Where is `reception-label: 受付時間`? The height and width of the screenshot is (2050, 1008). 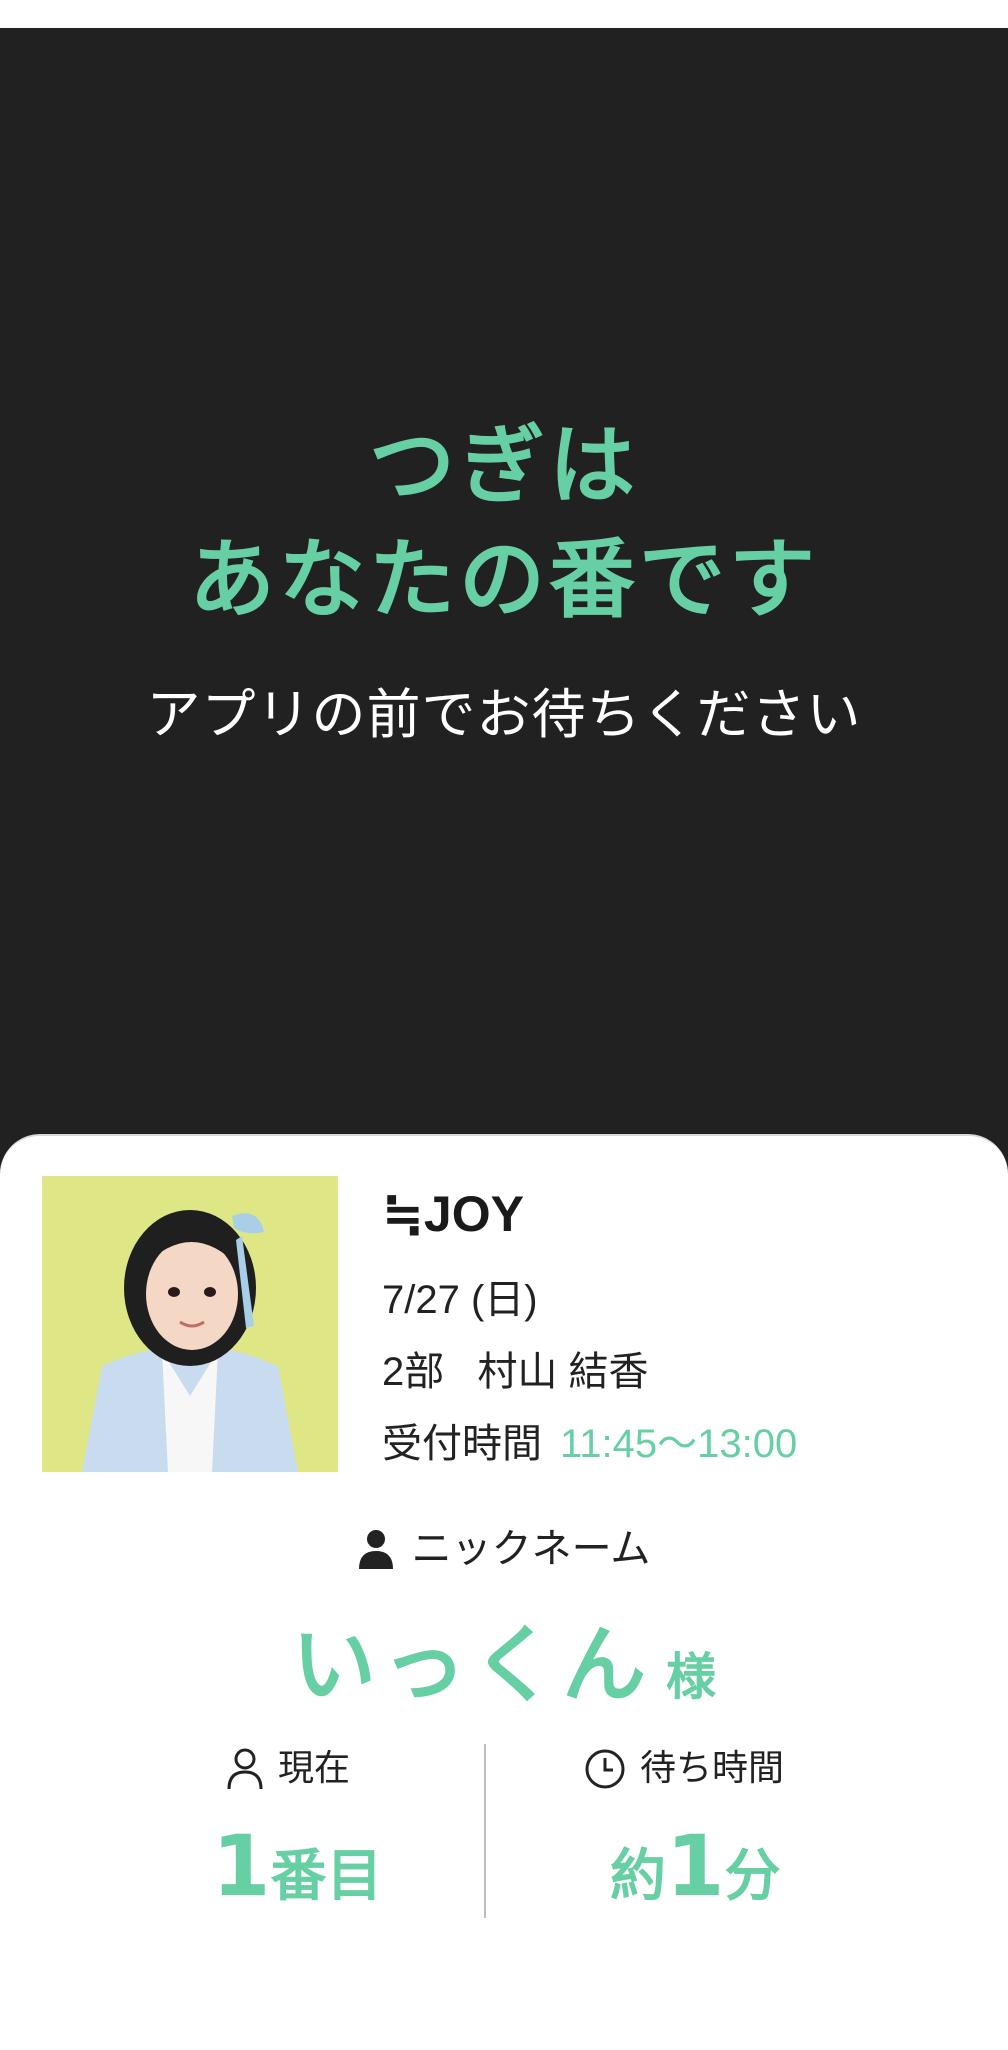 reception-label: 受付時間 is located at coordinates (462, 1444).